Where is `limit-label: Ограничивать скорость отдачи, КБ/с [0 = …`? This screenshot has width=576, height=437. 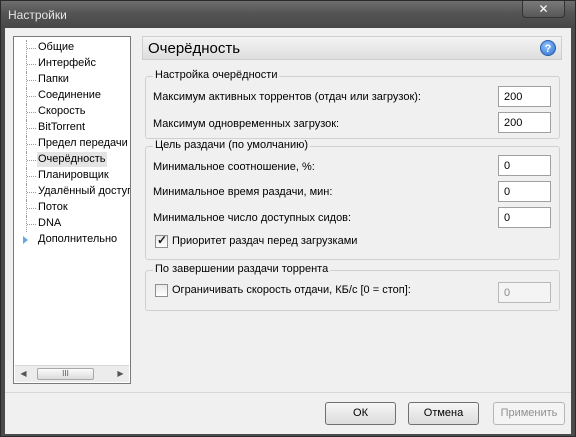 limit-label: Ограничивать скорость отдачи, КБ/с [0 = … is located at coordinates (291, 290).